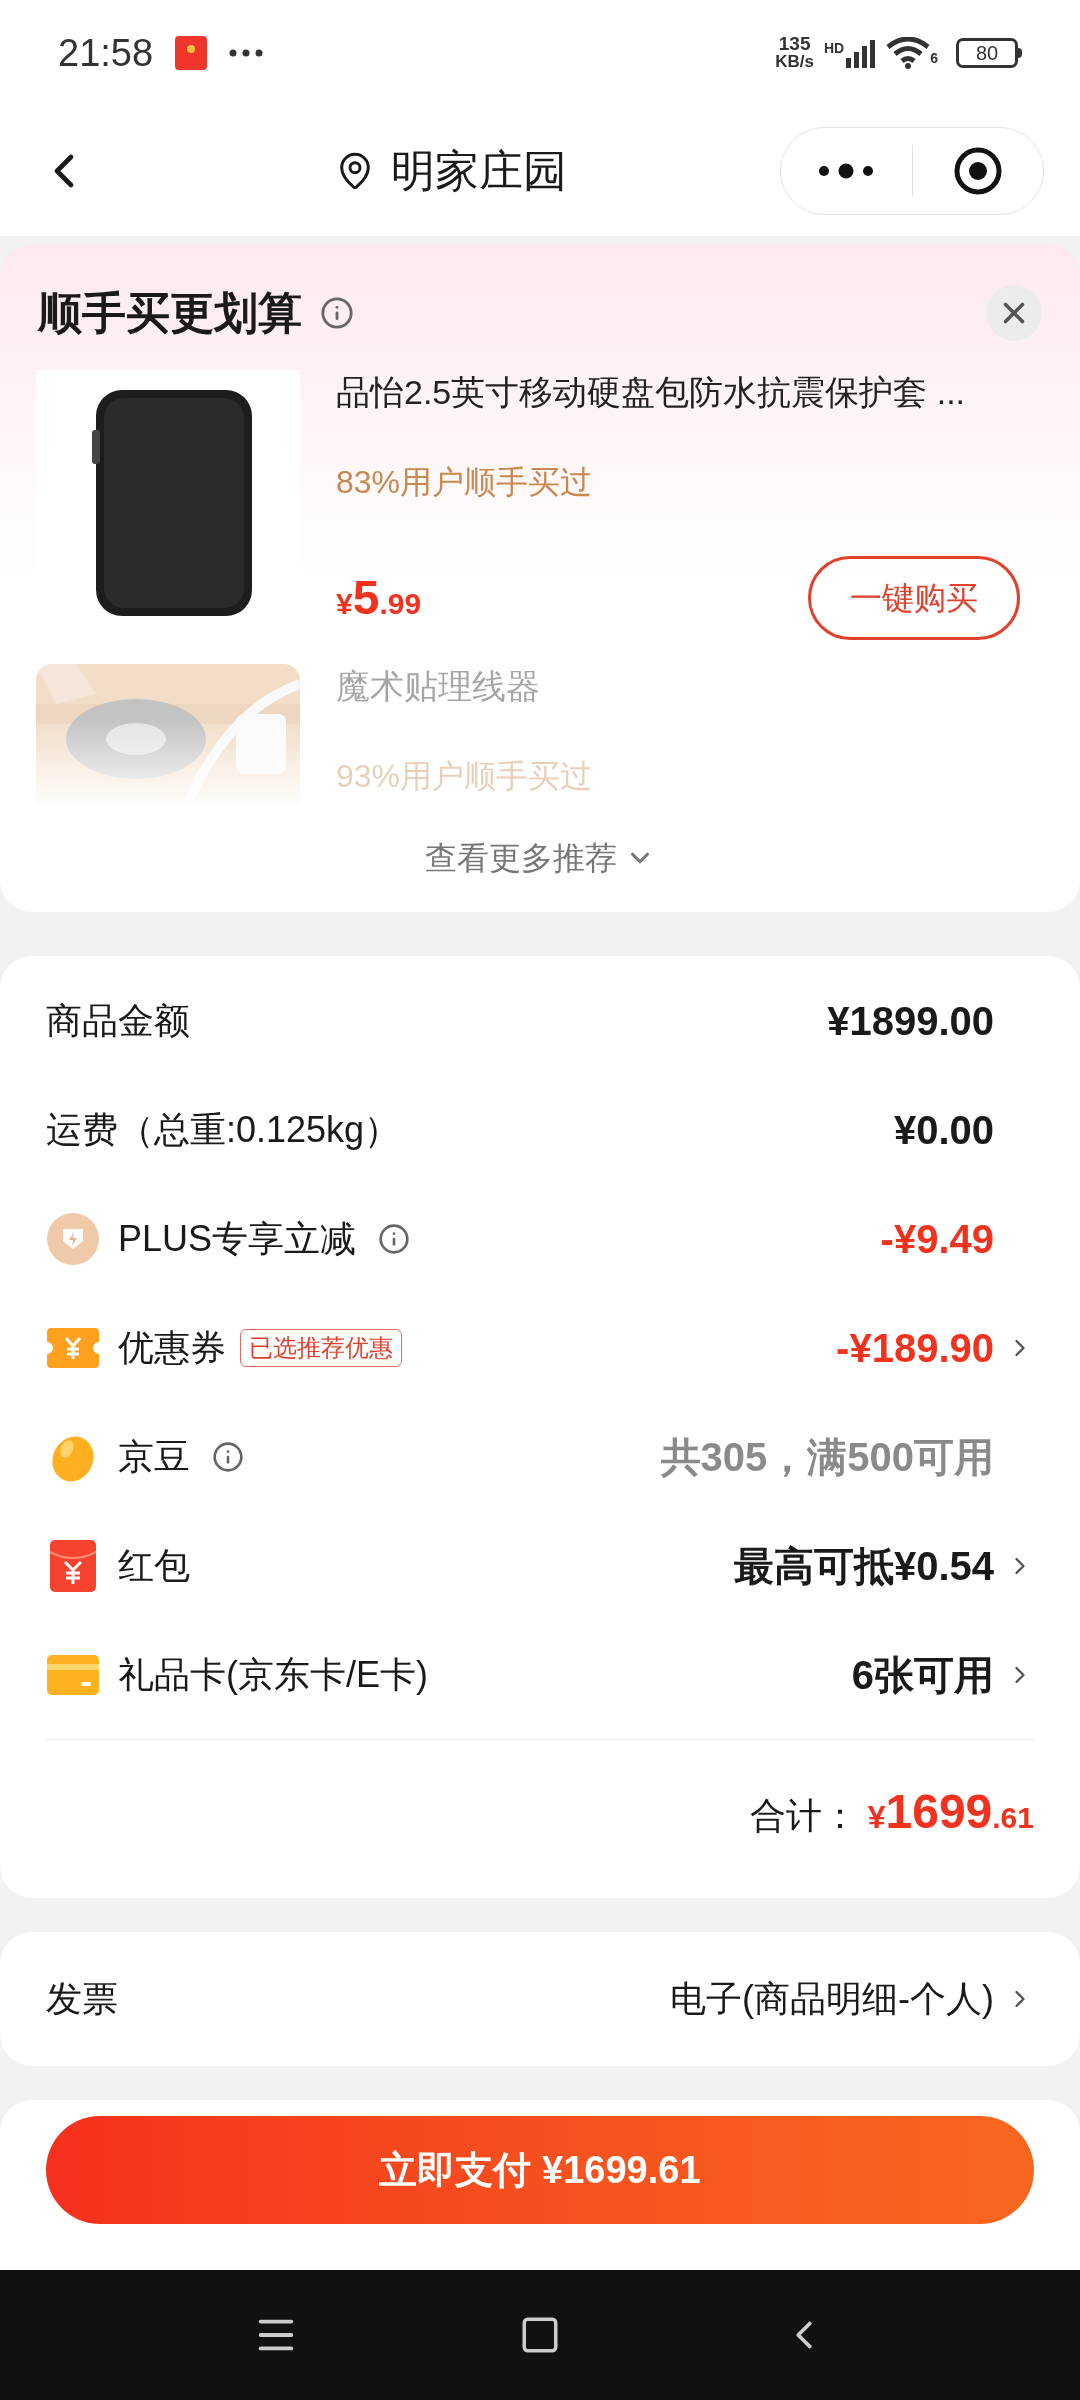  Describe the element at coordinates (170, 313) in the screenshot. I see `upsell-title: 顺手买更划算` at that location.